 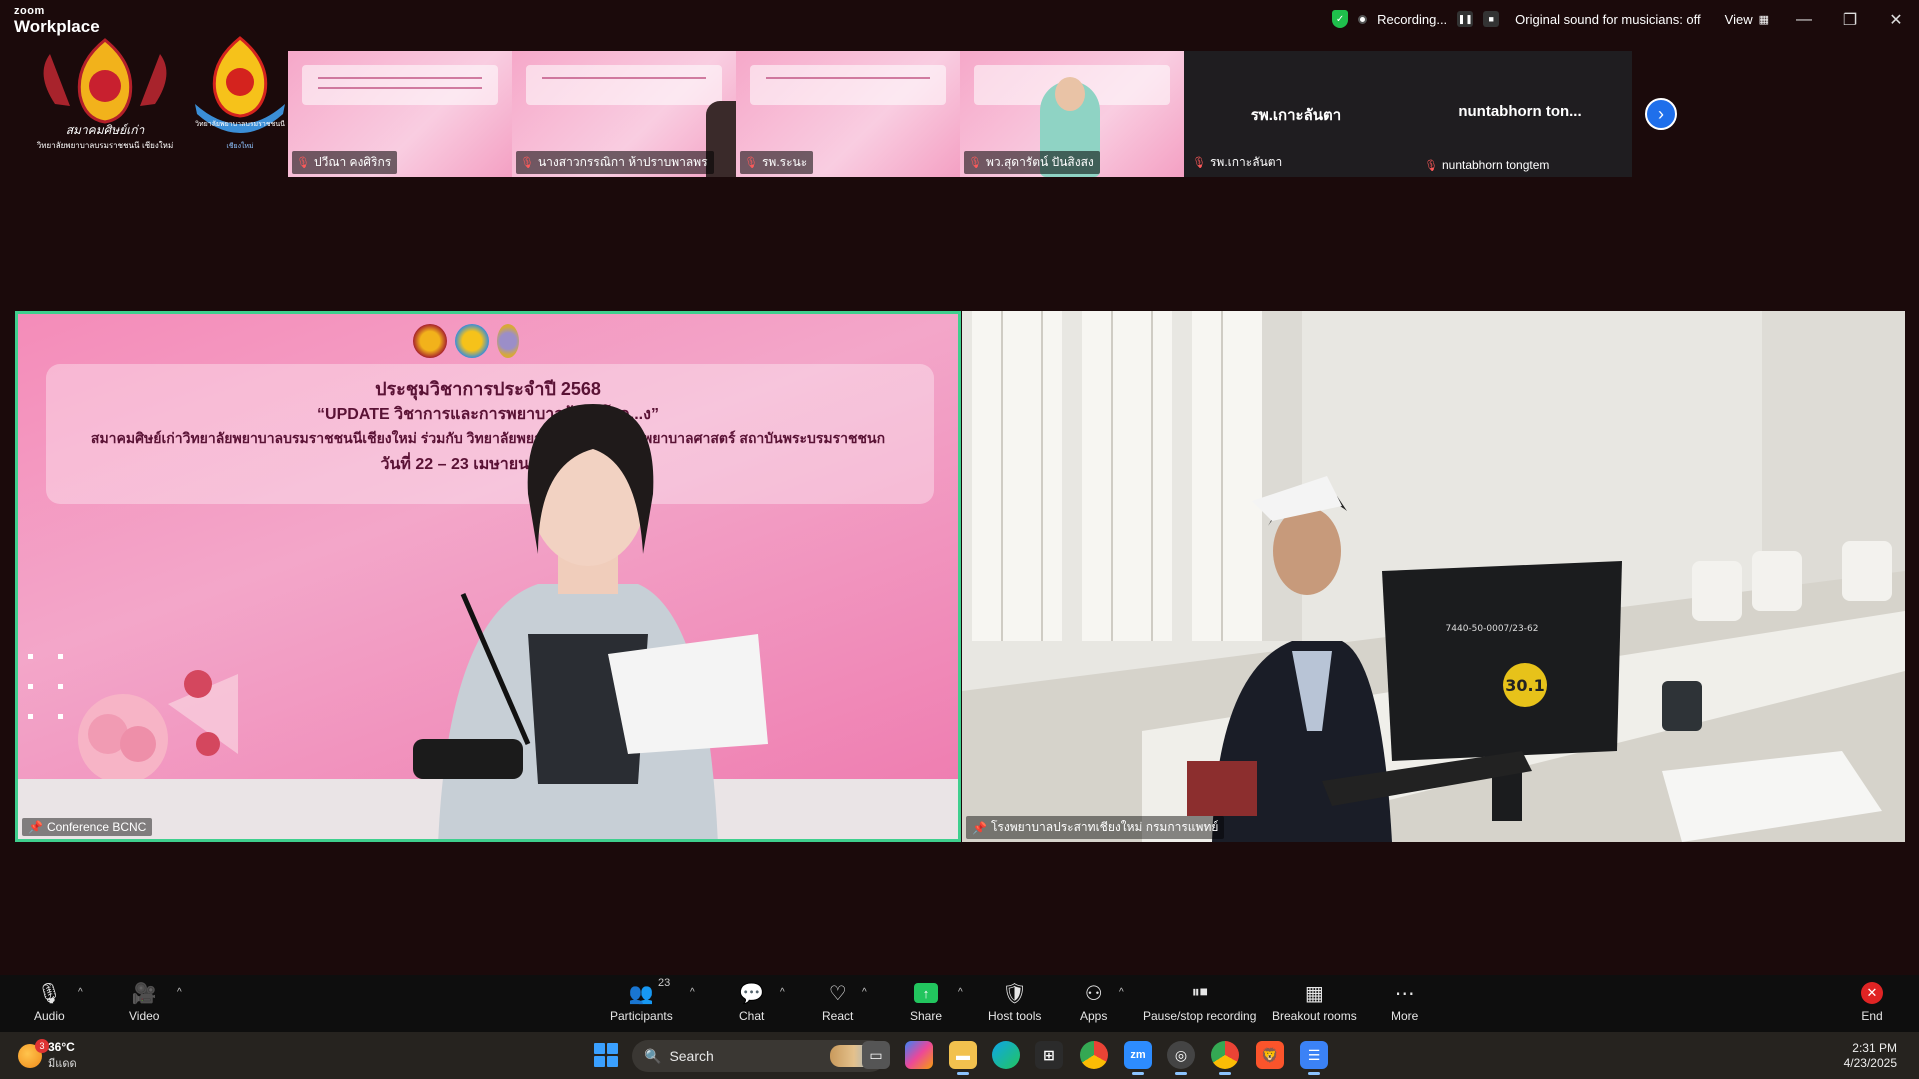 What do you see at coordinates (1804, 20) in the screenshot?
I see `minimize-icon: —` at bounding box center [1804, 20].